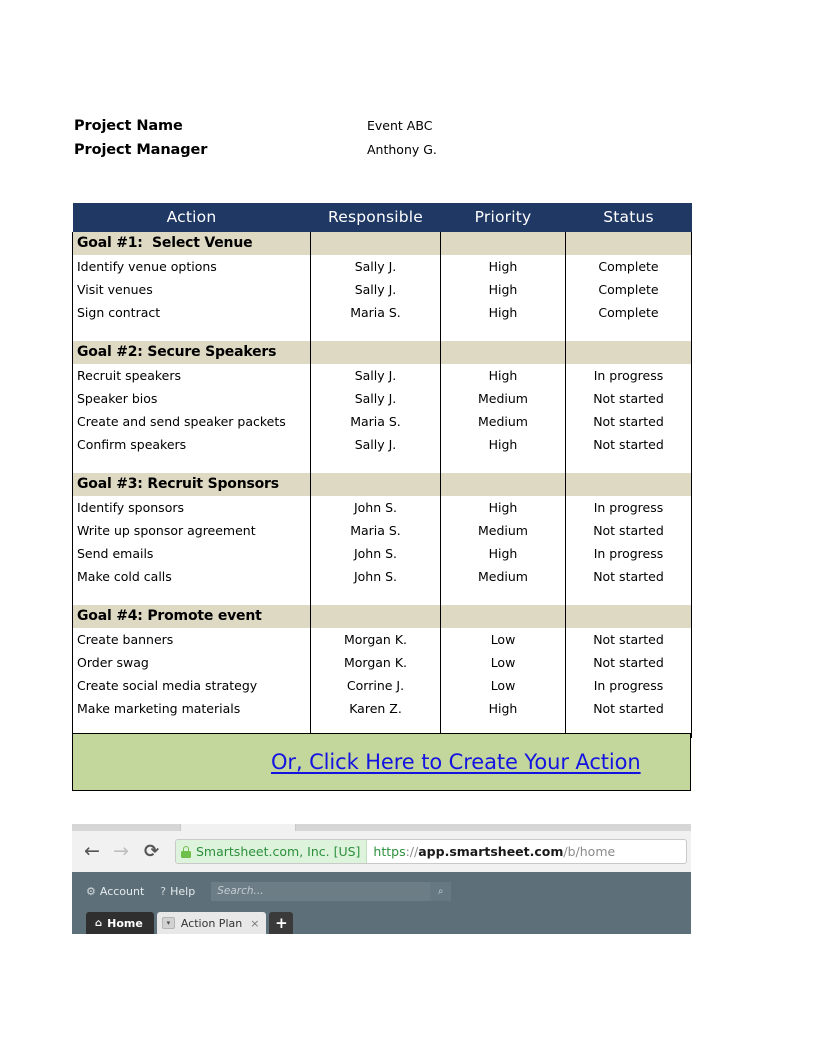 This screenshot has height=1057, width=817. What do you see at coordinates (191, 312) in the screenshot?
I see `cell-action: Sign contract` at bounding box center [191, 312].